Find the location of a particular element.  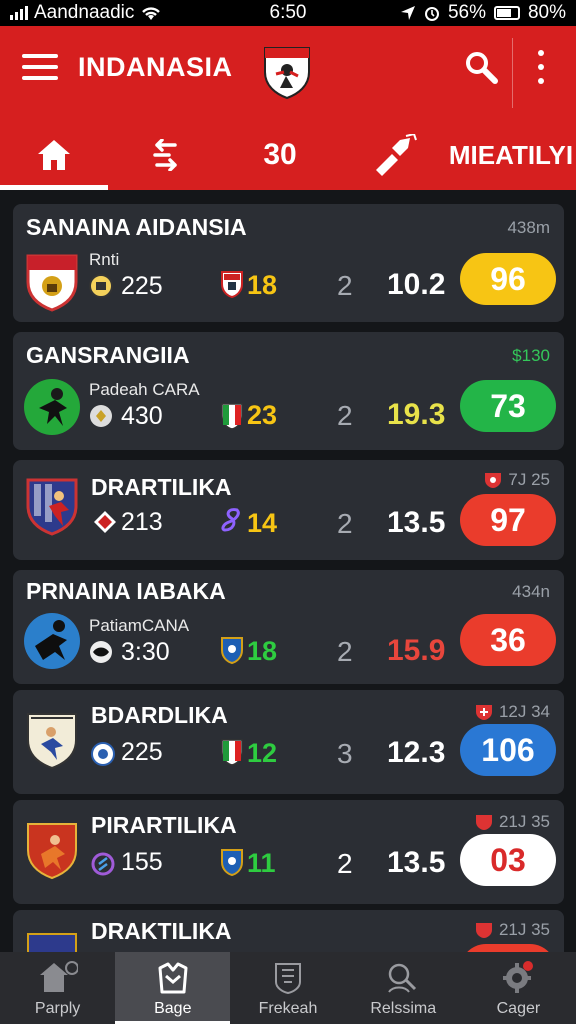

match-card: DRAKTILIKA 21J 35 is located at coordinates (288, 931).